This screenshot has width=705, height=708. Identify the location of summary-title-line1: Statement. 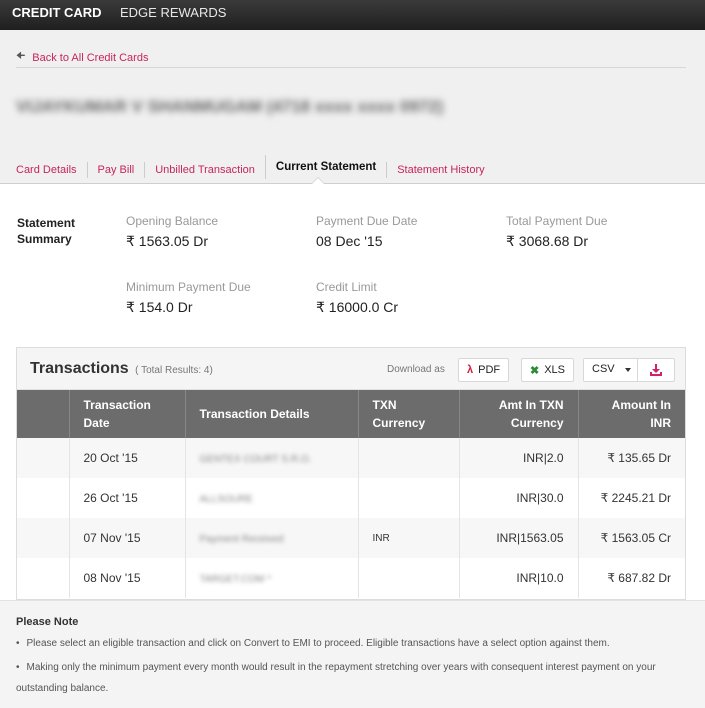
(46, 223).